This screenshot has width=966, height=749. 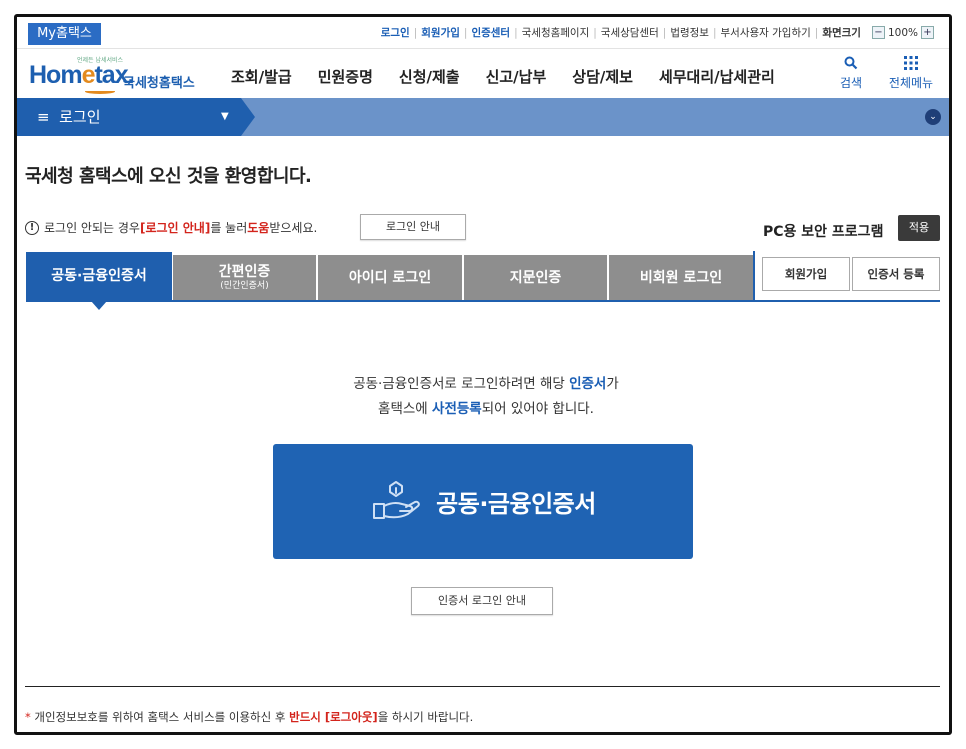 I want to click on zoom-value: 100%, so click(x=902, y=32).